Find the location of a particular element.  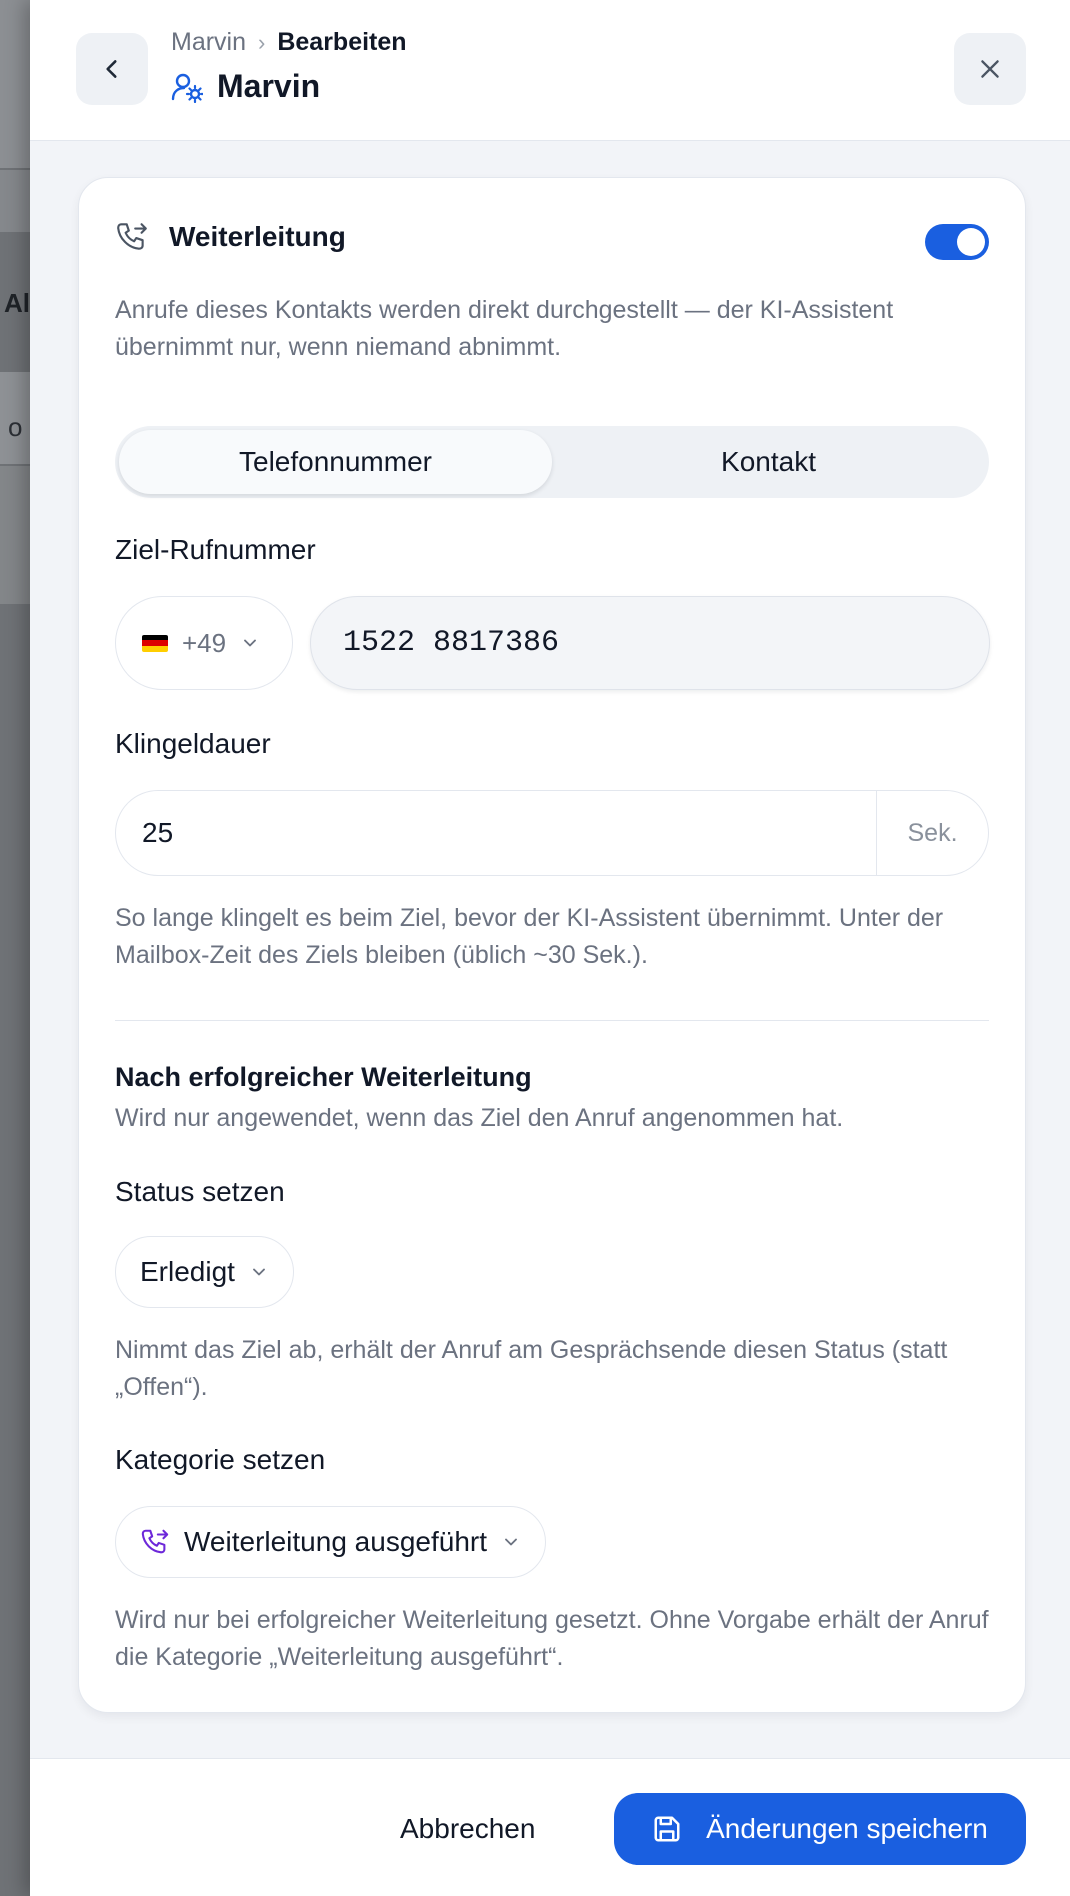

target-number-label: Ziel-Rufnummer is located at coordinates (215, 549).